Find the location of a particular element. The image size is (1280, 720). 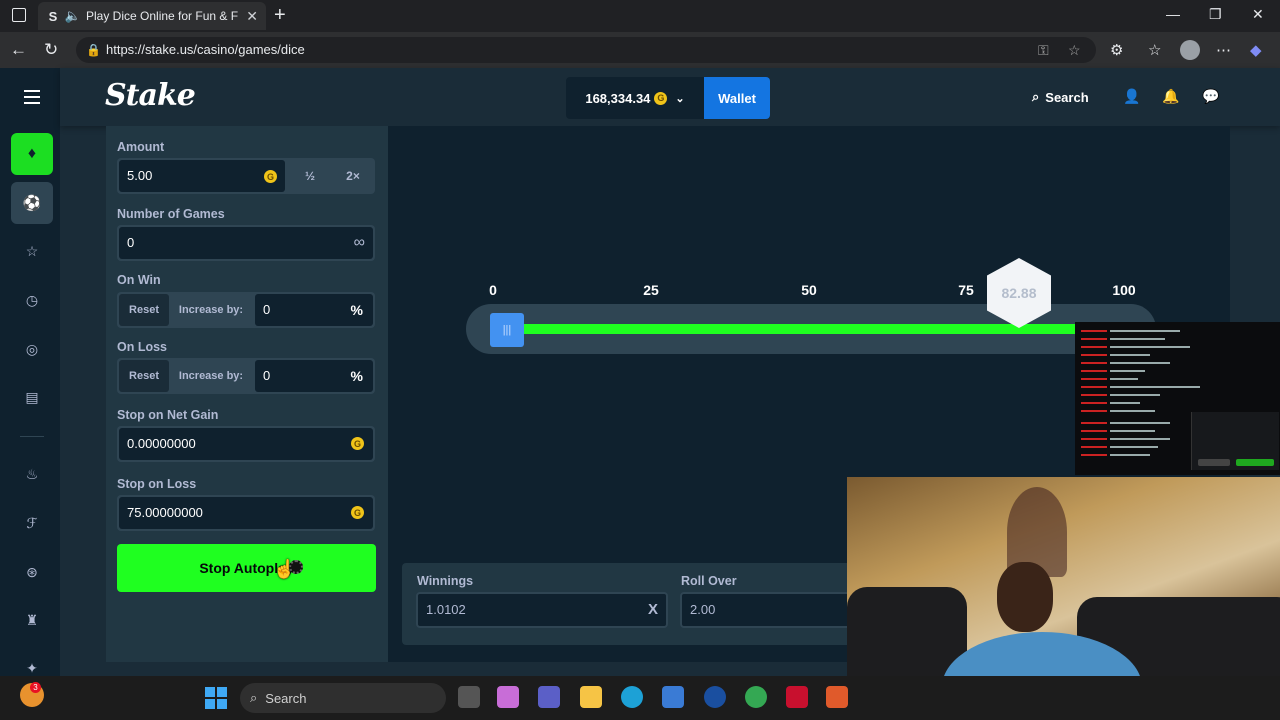

stop-on-loss-field: 75.00000000 G is located at coordinates (246, 513).